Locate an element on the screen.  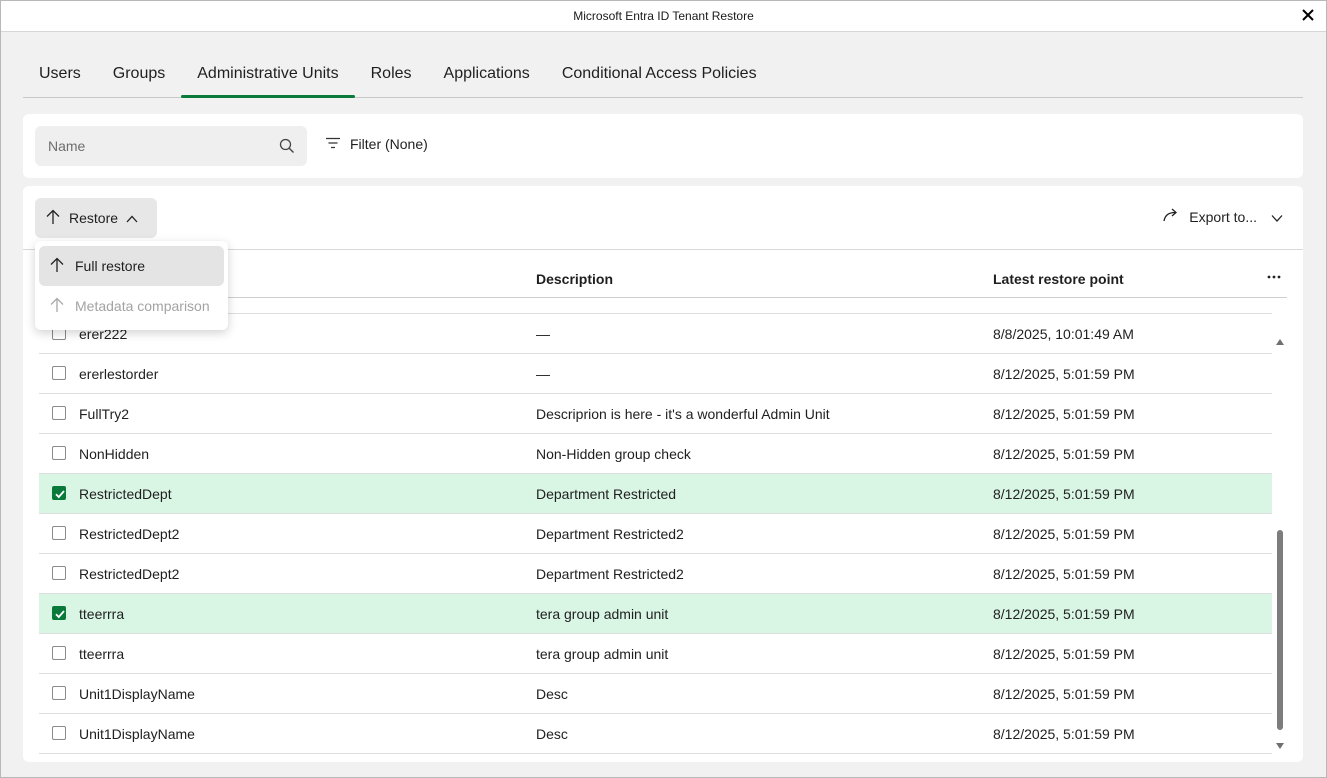
menu-item-metadata-comparison: Metadata comparison is located at coordinates (131, 306).